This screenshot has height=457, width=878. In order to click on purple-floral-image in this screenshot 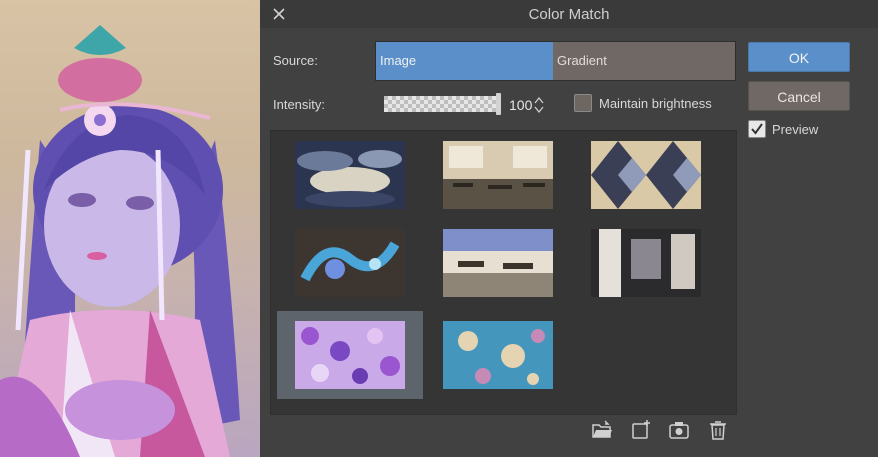, I will do `click(350, 355)`.